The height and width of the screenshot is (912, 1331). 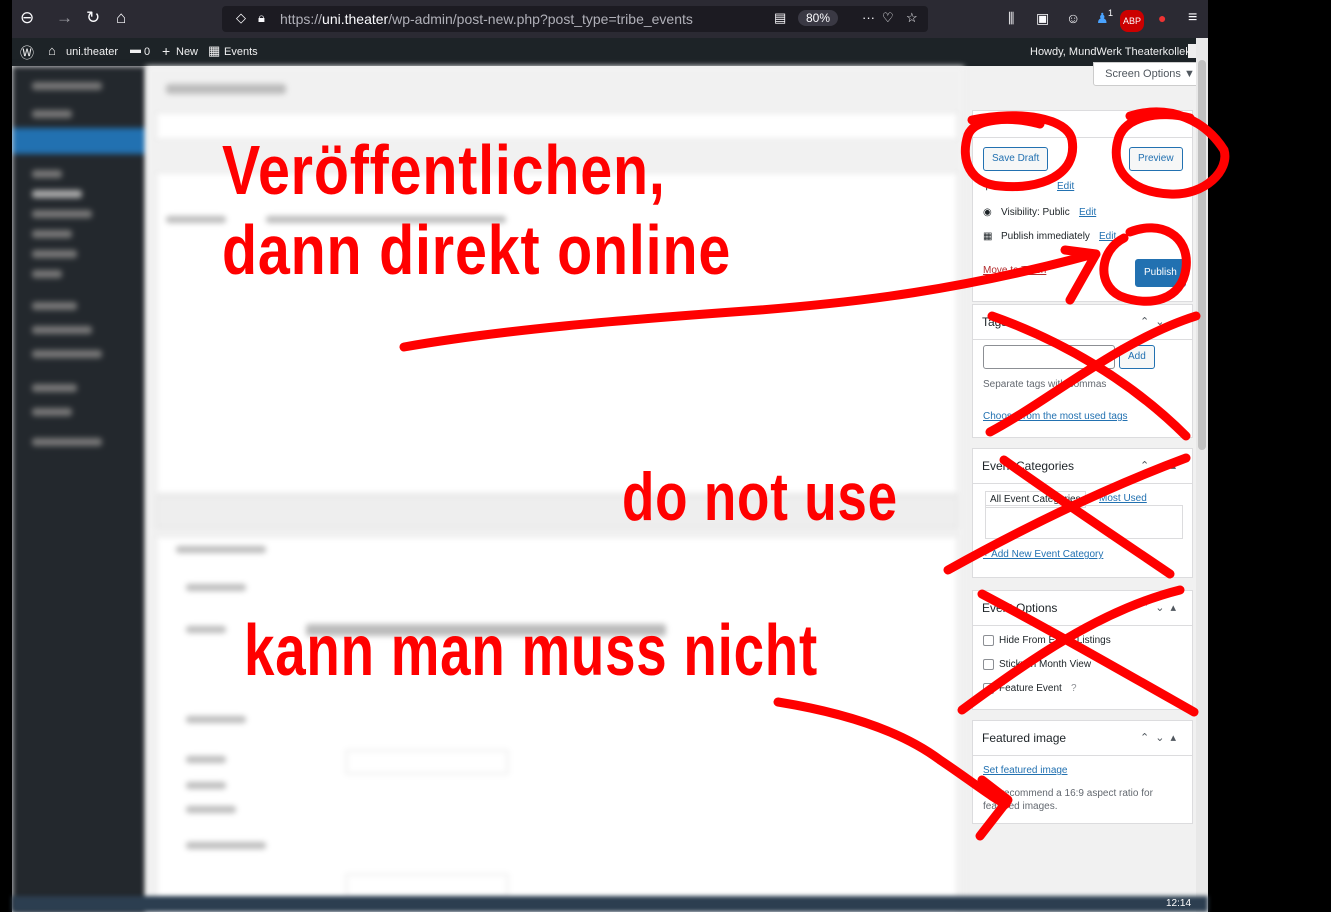 What do you see at coordinates (760, 497) in the screenshot?
I see `annotation-do-not-use: do not use` at bounding box center [760, 497].